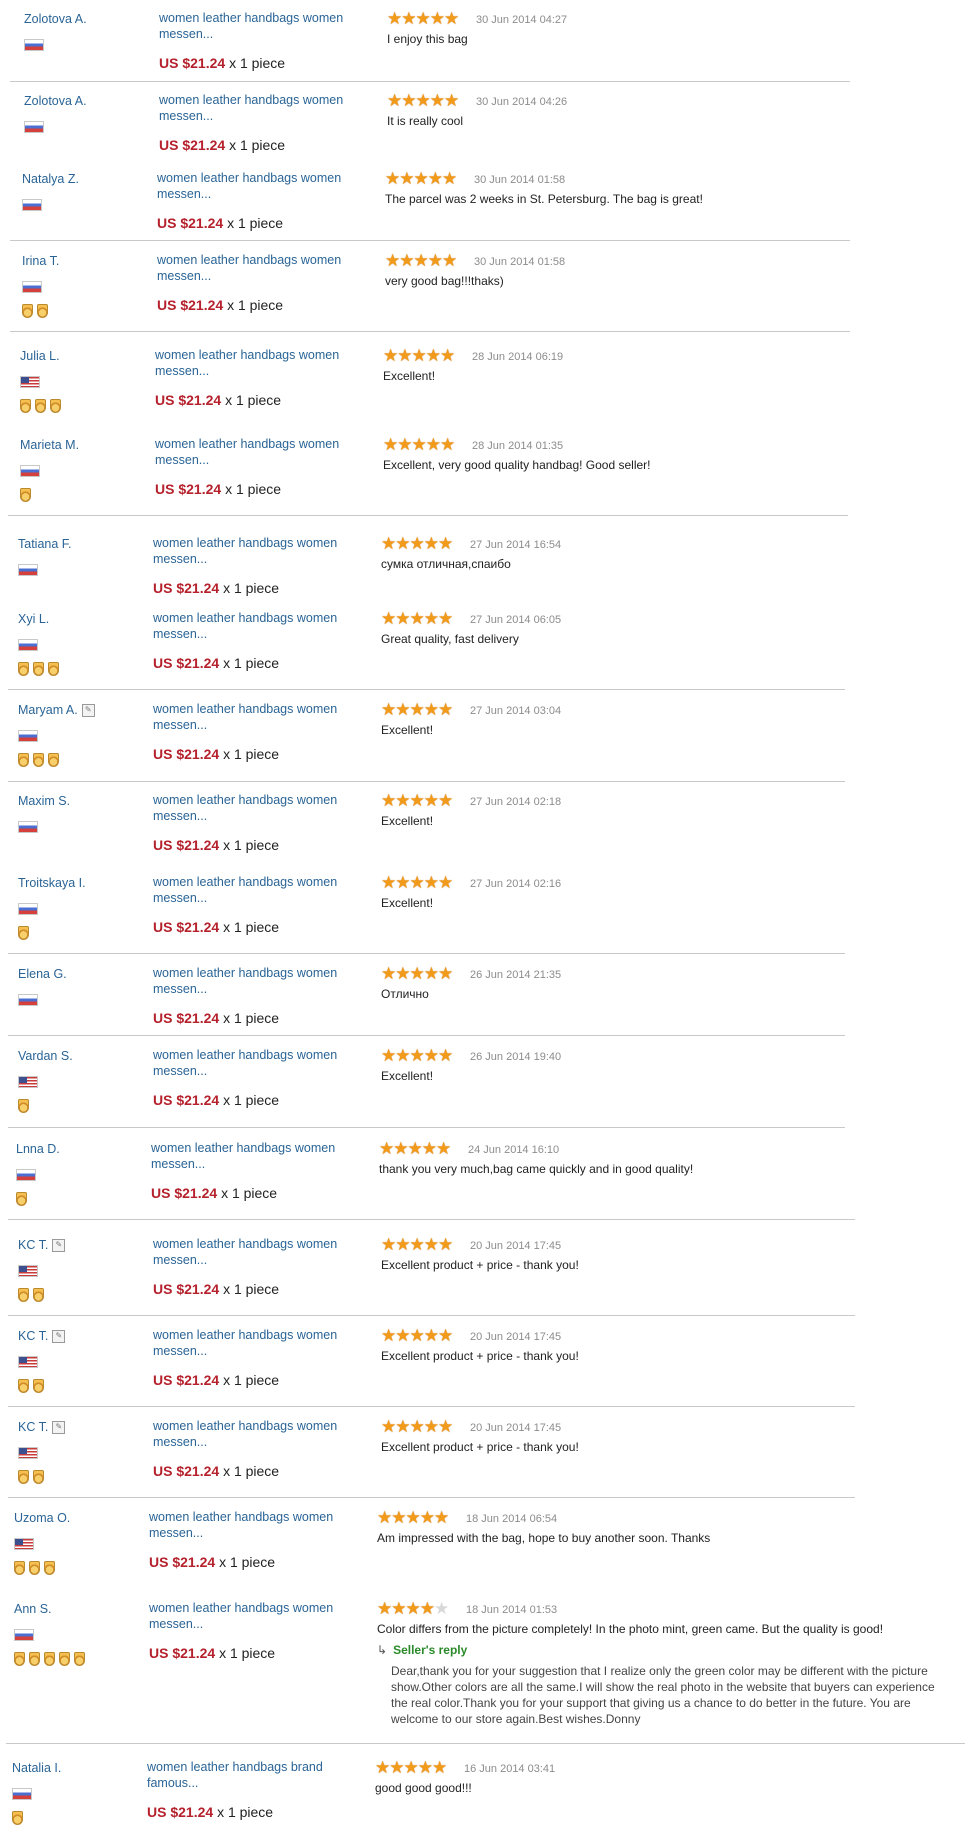  I want to click on buyer-name-label: Troitskaya I., so click(52, 883).